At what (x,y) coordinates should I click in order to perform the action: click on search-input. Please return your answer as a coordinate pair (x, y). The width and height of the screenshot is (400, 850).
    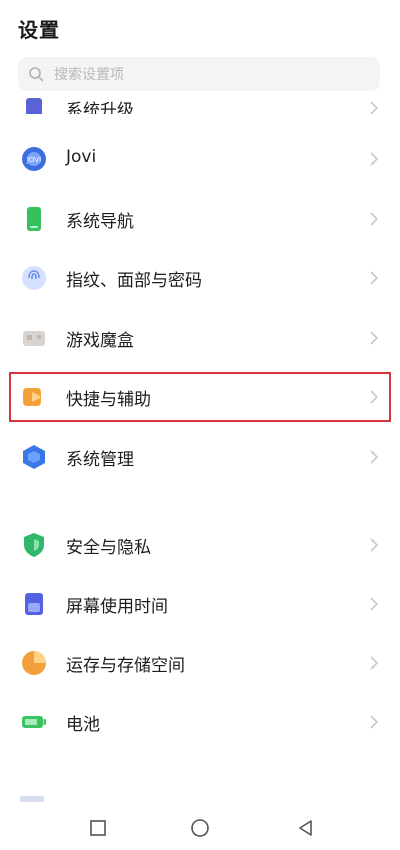
    Looking at the image, I should click on (204, 75).